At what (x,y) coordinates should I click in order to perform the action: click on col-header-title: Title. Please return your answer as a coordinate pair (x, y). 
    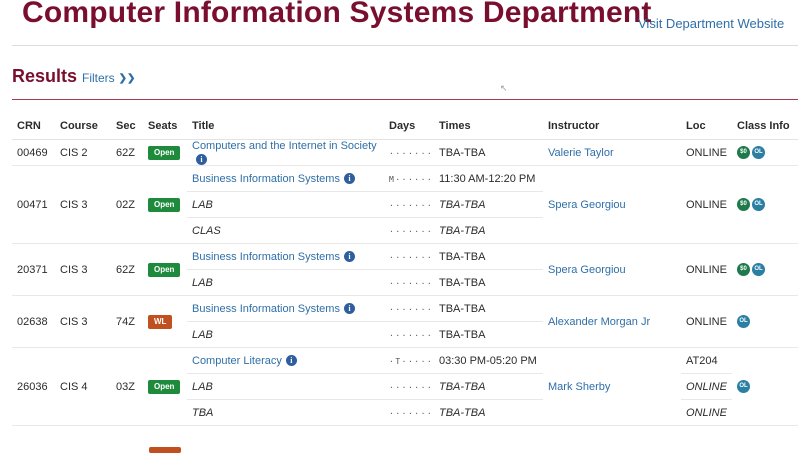
    Looking at the image, I should click on (285, 126).